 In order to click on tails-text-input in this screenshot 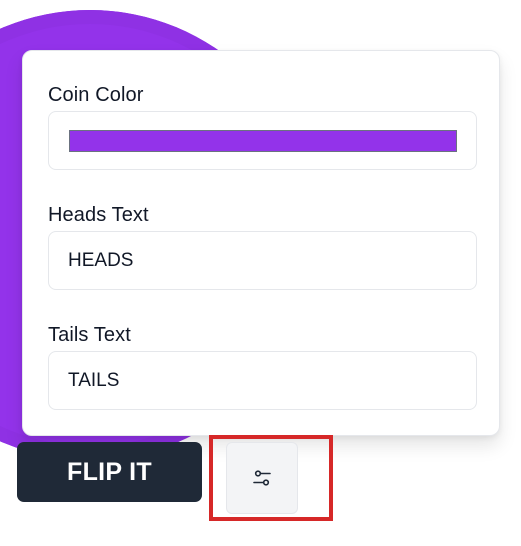, I will do `click(262, 380)`.